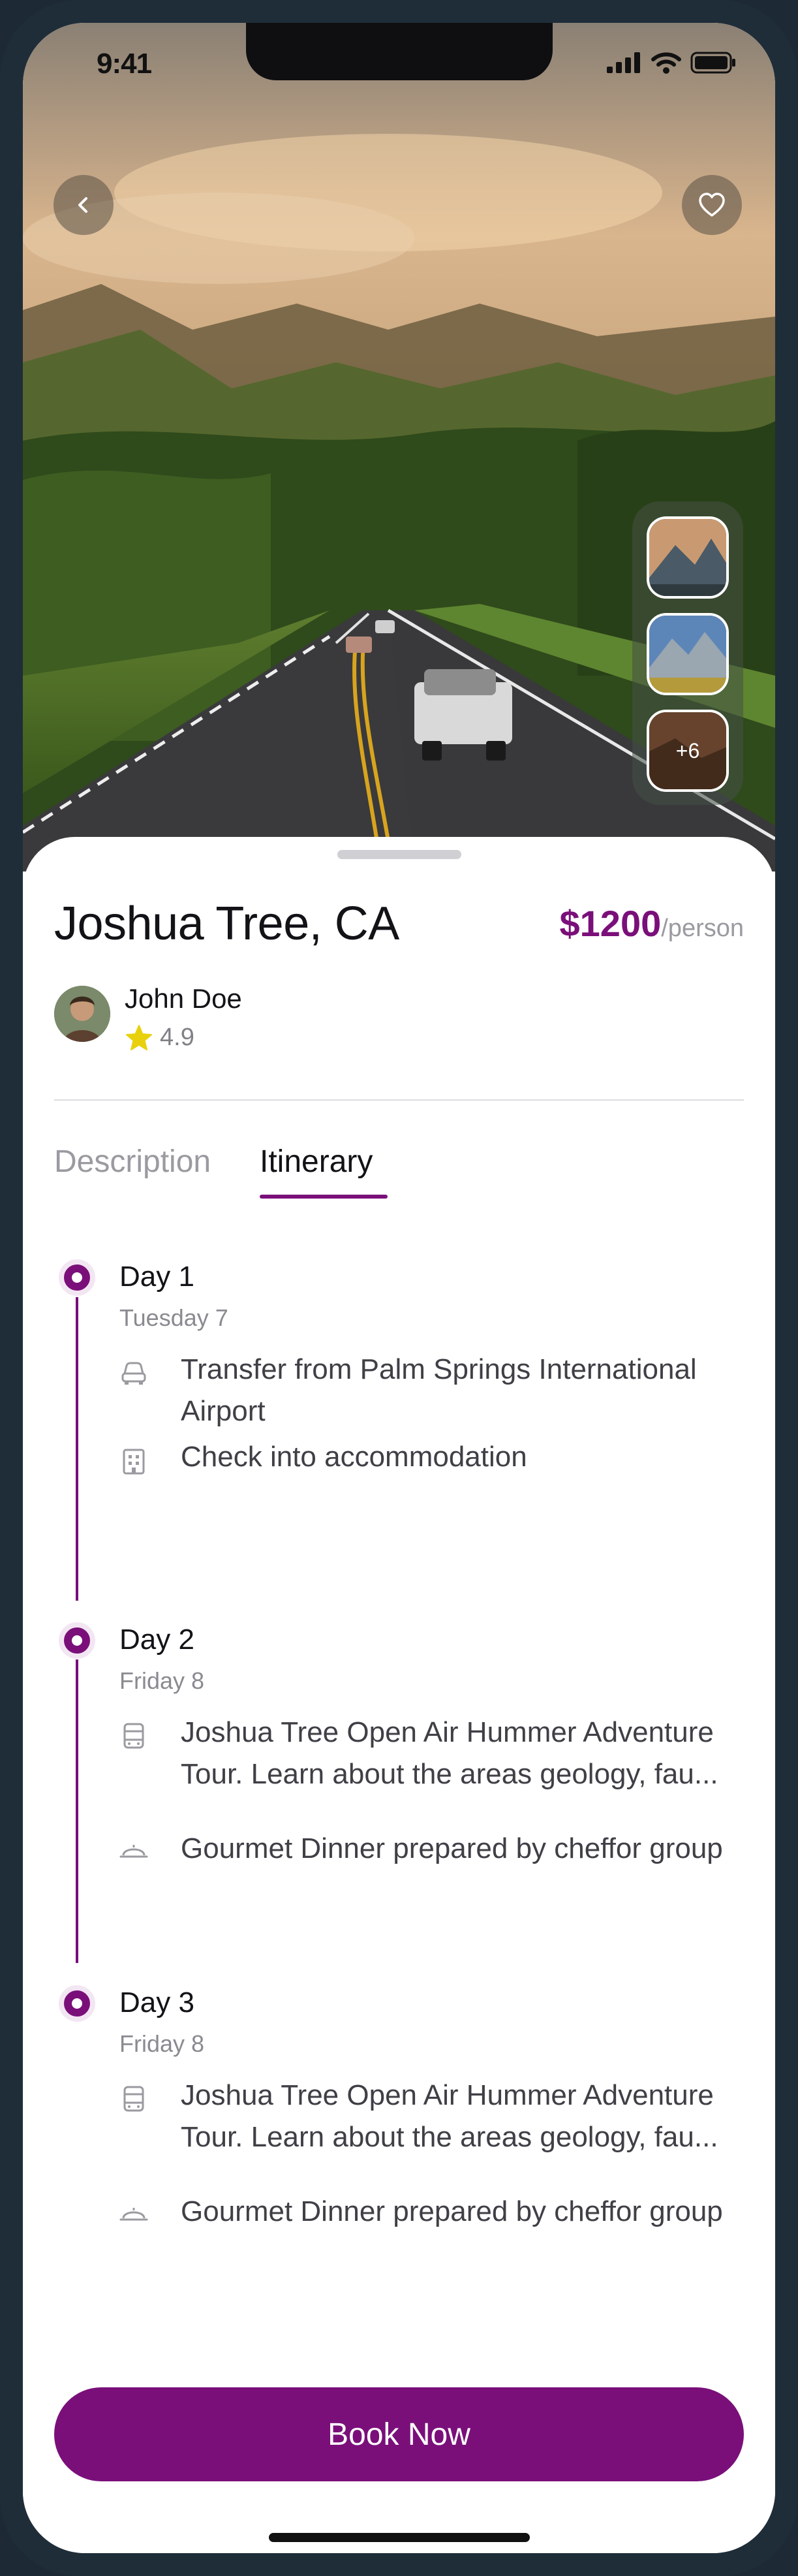 The height and width of the screenshot is (2576, 798). Describe the element at coordinates (177, 1037) in the screenshot. I see `rating-value: 4.9` at that location.